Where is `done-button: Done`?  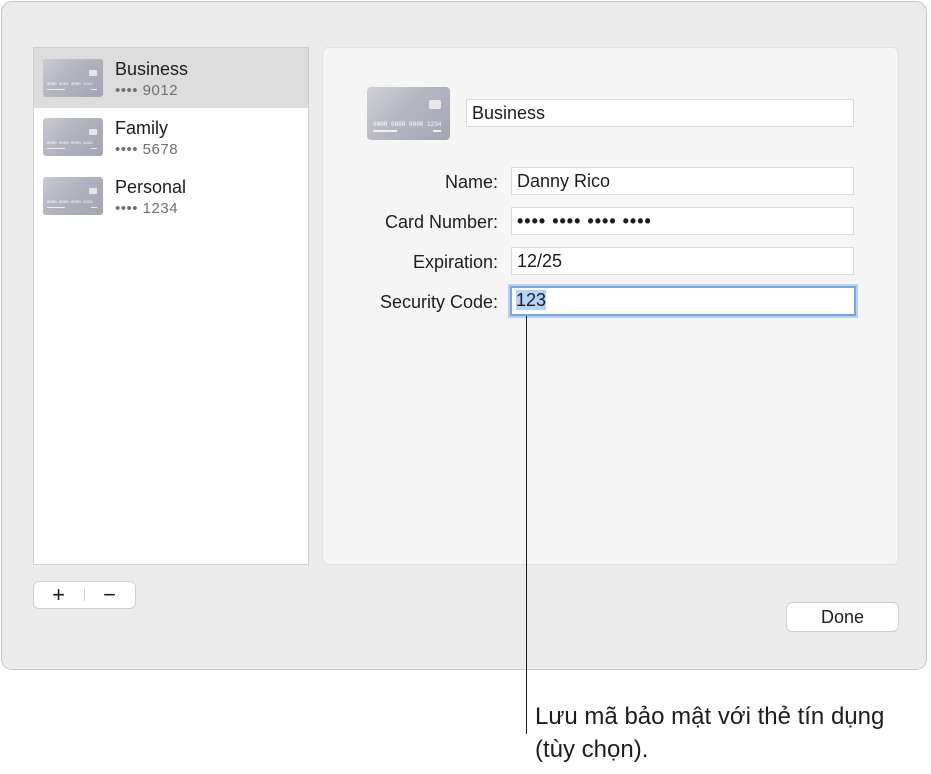
done-button: Done is located at coordinates (842, 617).